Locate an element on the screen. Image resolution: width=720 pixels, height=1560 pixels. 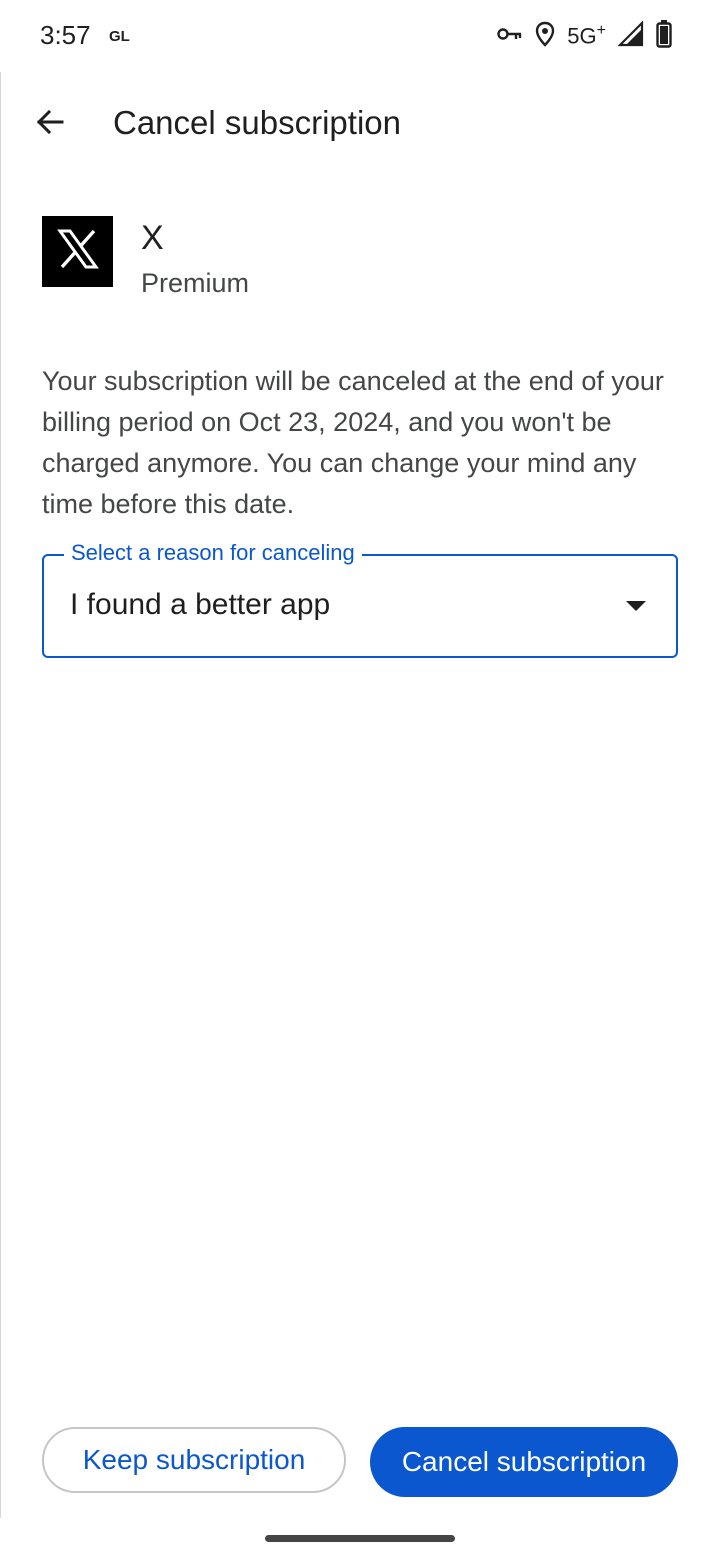
location-icon is located at coordinates (545, 36).